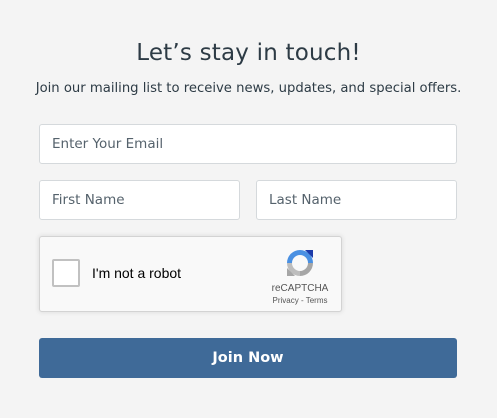  What do you see at coordinates (317, 300) in the screenshot?
I see `terms-link: Terms` at bounding box center [317, 300].